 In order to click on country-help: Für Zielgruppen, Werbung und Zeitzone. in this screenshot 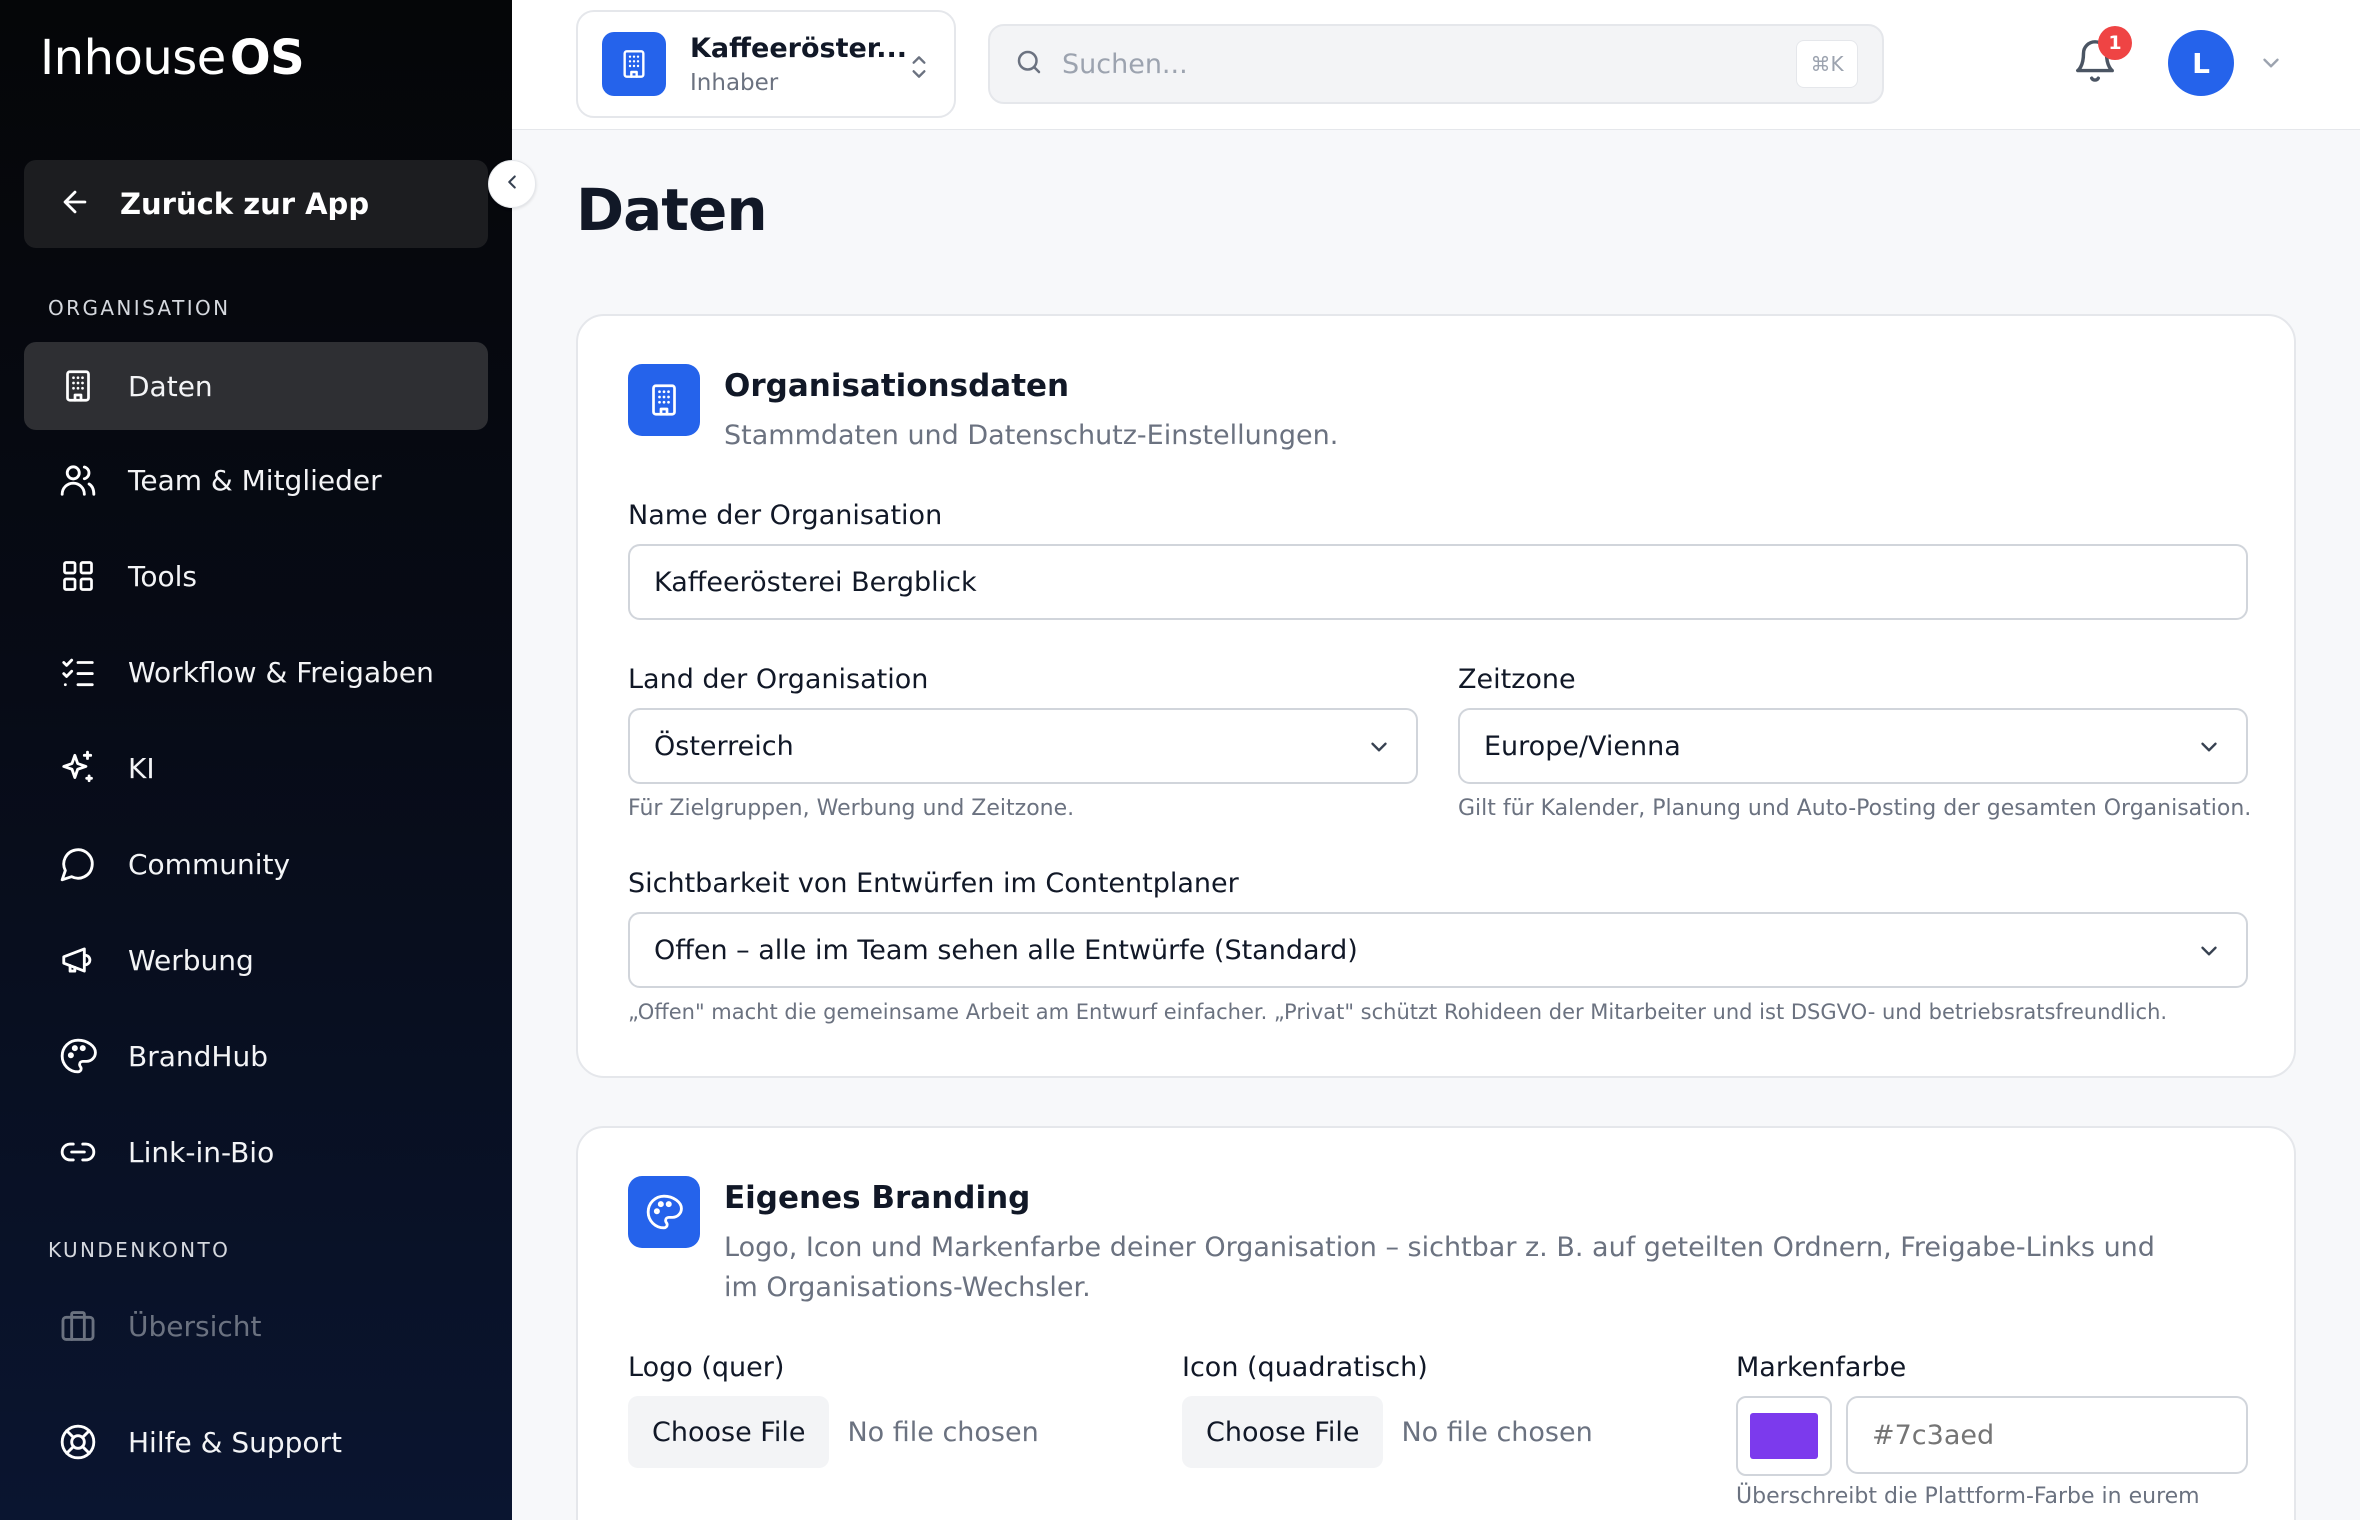, I will do `click(851, 808)`.